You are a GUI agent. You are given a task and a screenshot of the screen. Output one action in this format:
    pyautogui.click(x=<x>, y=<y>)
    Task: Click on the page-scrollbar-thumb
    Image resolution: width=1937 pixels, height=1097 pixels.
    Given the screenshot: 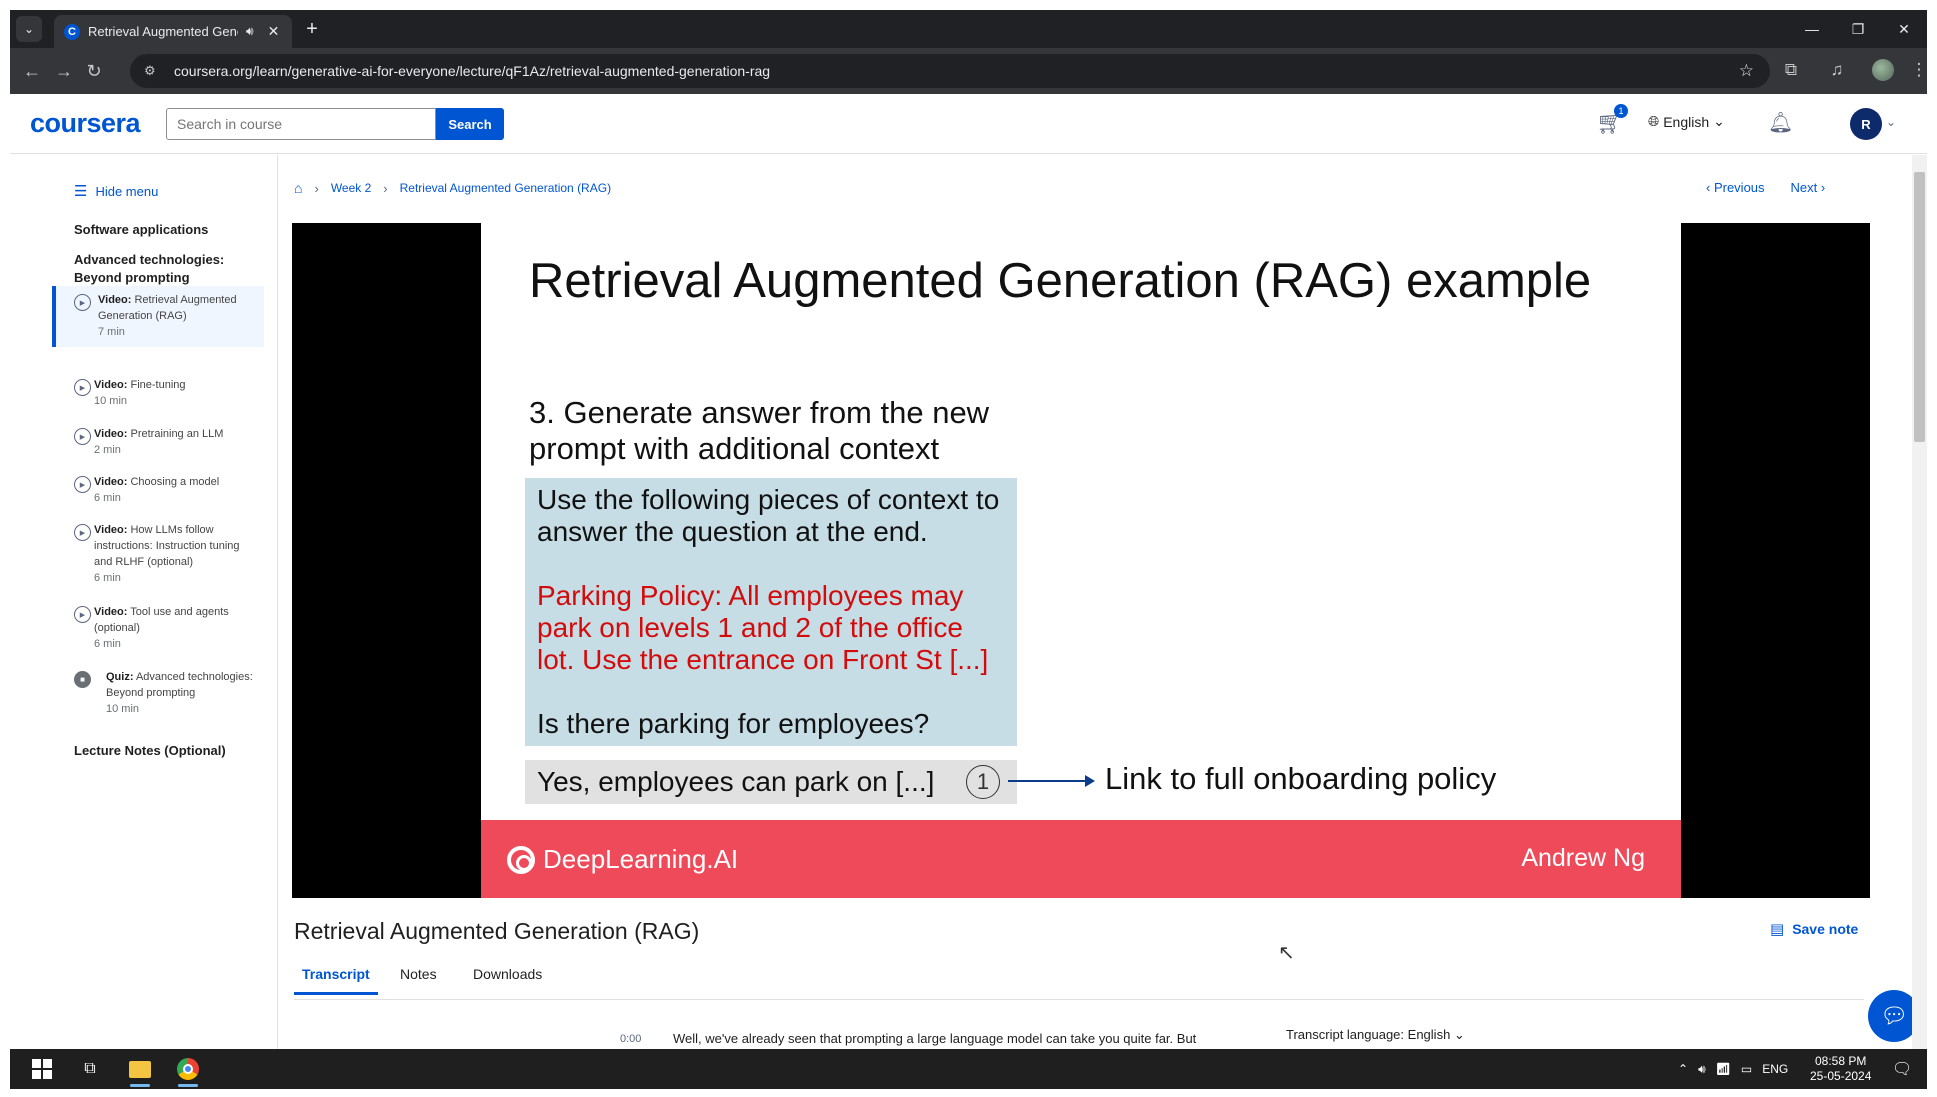 What is the action you would take?
    pyautogui.click(x=1919, y=307)
    